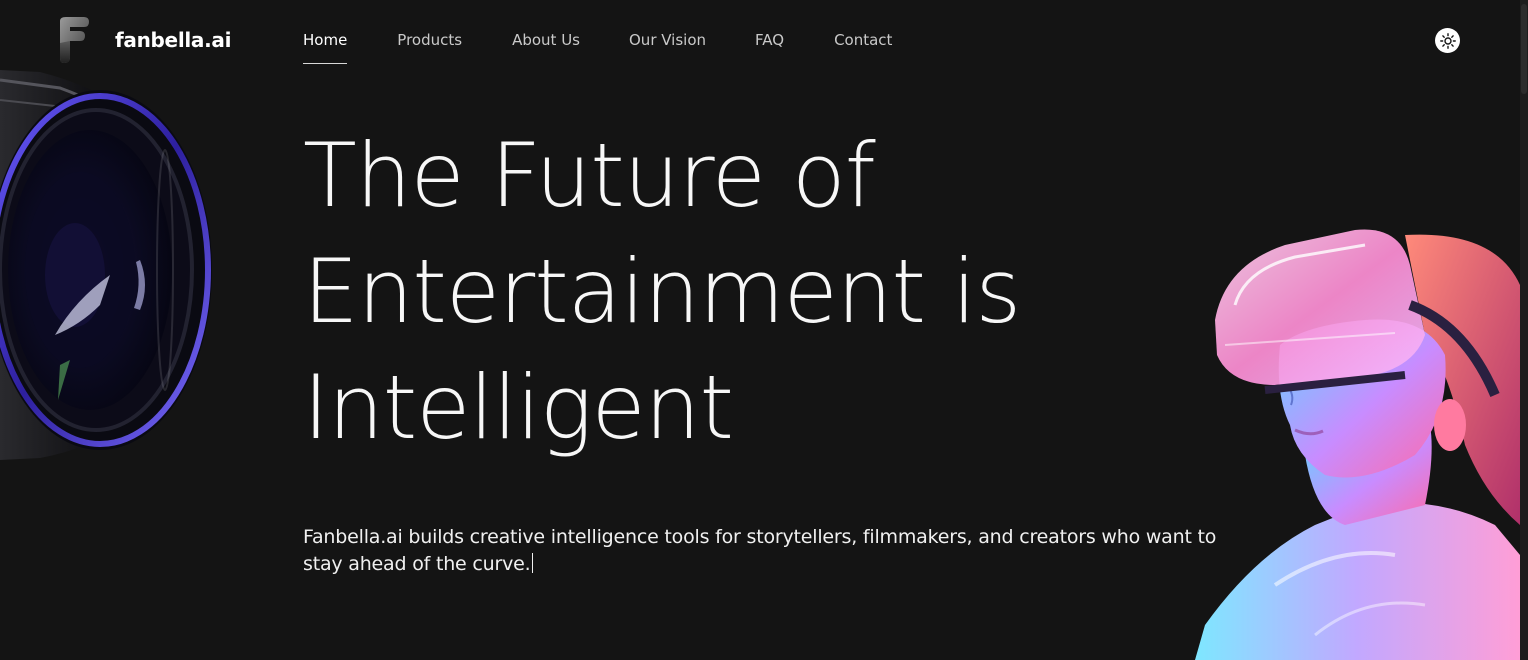  What do you see at coordinates (546, 40) in the screenshot?
I see `nav-item-about-us: About Us` at bounding box center [546, 40].